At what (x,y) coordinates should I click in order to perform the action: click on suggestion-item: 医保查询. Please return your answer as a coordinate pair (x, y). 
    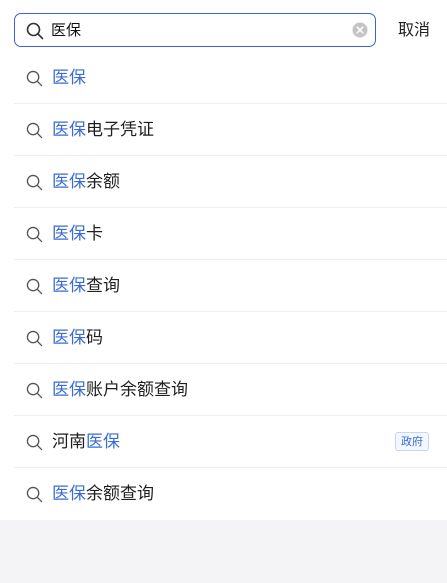
    Looking at the image, I should click on (223, 286).